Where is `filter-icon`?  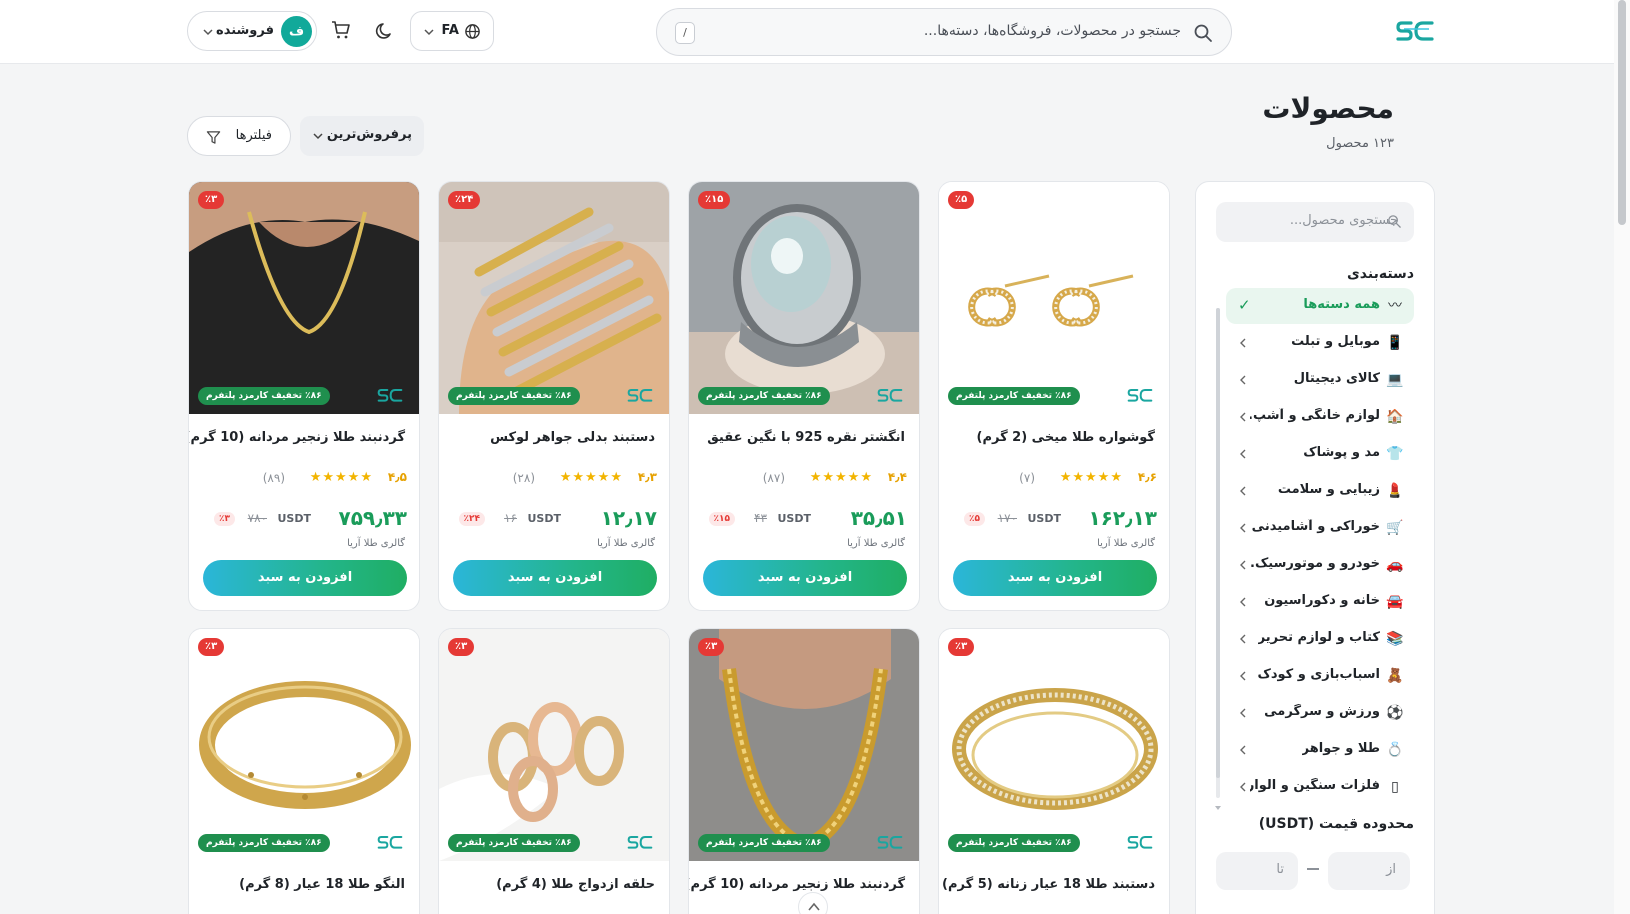 filter-icon is located at coordinates (213, 137).